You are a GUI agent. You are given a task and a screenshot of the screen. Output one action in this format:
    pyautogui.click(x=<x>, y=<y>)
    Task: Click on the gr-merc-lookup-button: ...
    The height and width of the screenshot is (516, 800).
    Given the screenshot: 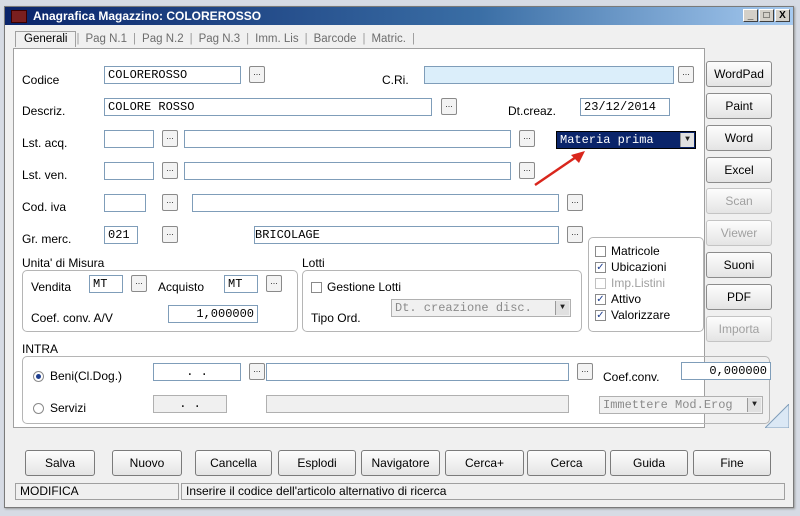 What is the action you would take?
    pyautogui.click(x=170, y=234)
    